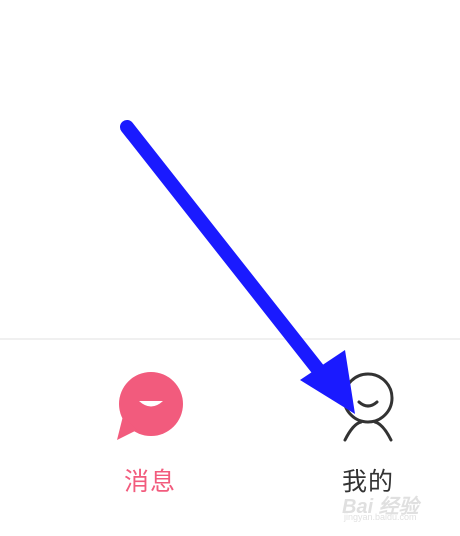  I want to click on message-bubble-icon, so click(150, 406).